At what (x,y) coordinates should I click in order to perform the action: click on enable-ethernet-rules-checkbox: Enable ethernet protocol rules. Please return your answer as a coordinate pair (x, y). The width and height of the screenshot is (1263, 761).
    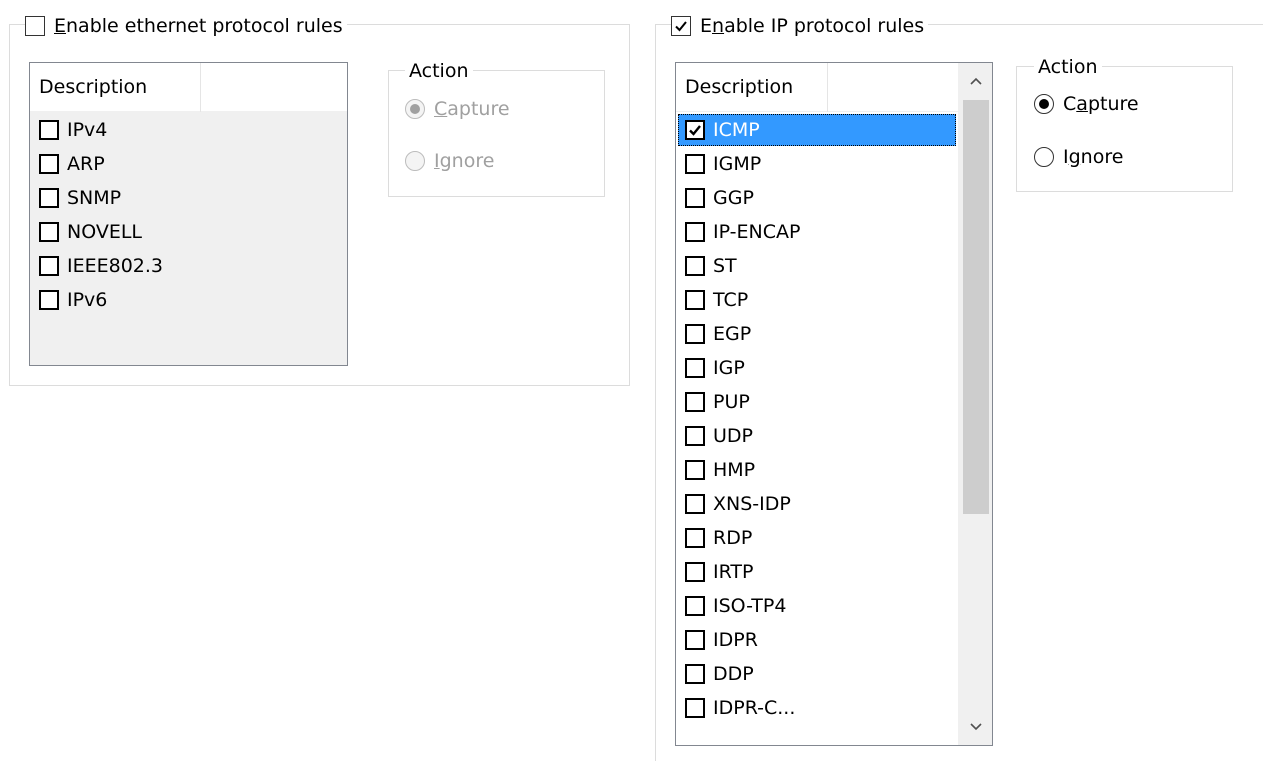
    Looking at the image, I should click on (186, 26).